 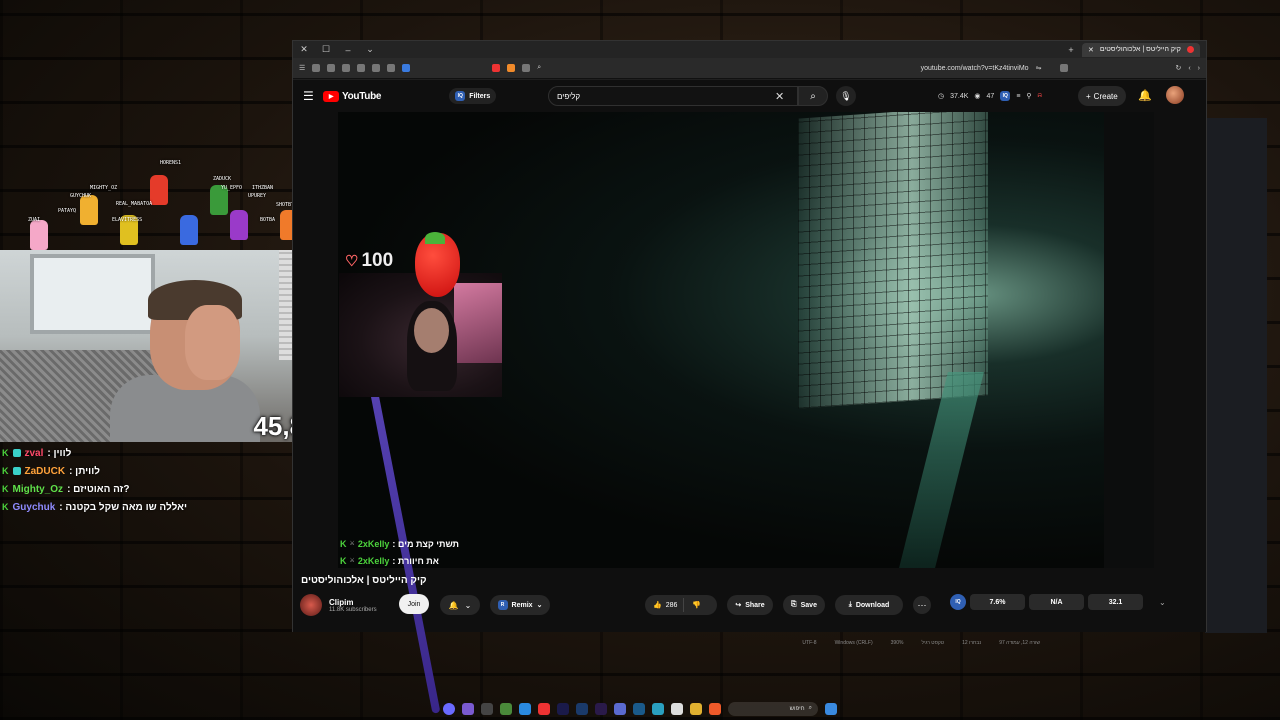 I want to click on dislike-button: 👎, so click(x=696, y=605).